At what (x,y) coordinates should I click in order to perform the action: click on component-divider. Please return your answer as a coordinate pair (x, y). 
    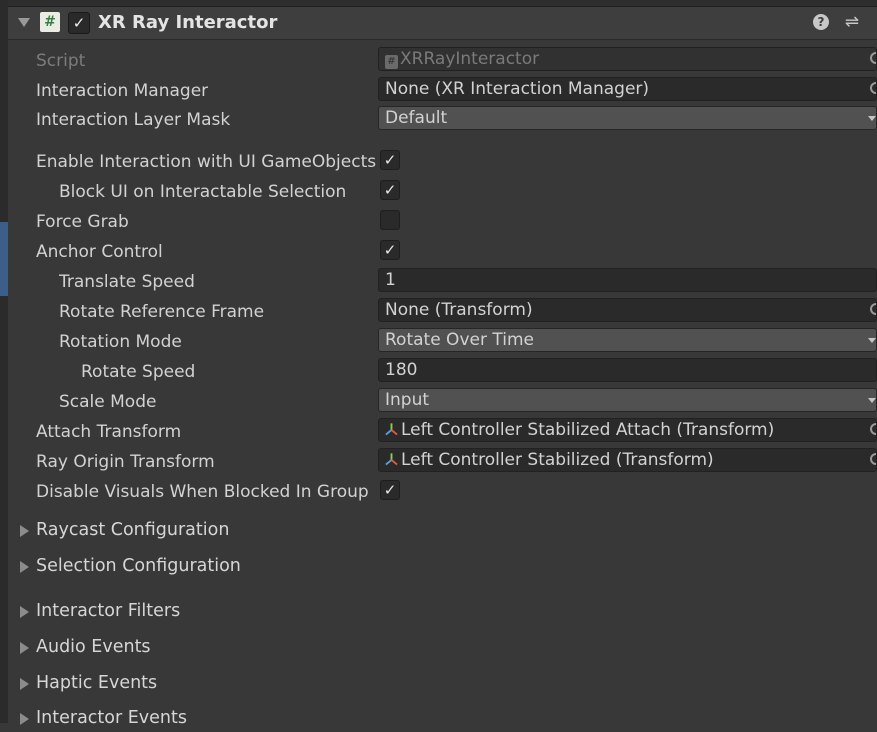
    Looking at the image, I should click on (442, 3).